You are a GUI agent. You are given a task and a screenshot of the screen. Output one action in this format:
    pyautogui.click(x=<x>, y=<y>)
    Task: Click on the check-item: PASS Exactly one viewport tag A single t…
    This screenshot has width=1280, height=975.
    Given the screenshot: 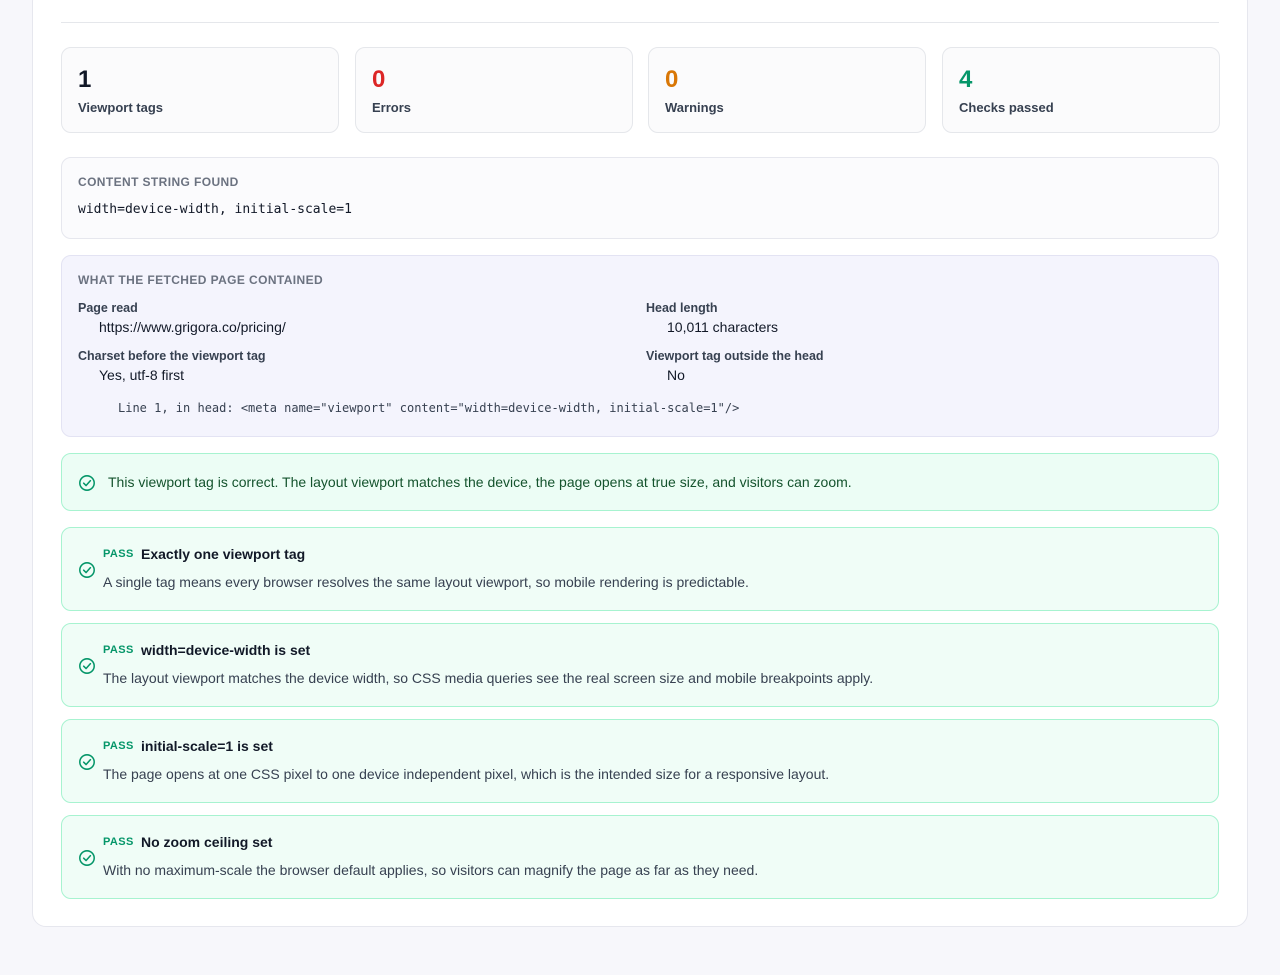 What is the action you would take?
    pyautogui.click(x=640, y=569)
    